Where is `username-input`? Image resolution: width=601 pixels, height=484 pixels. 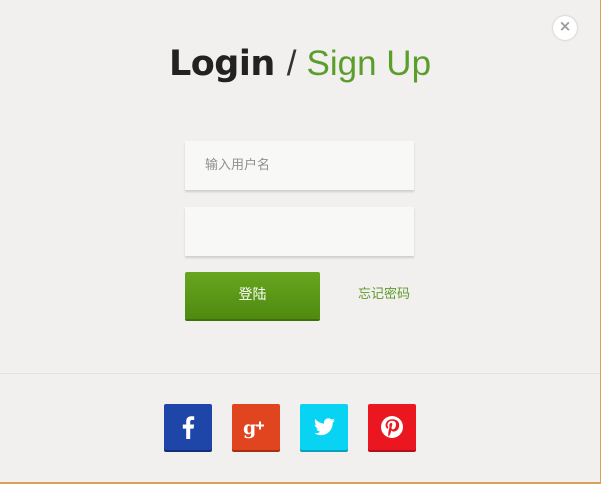 username-input is located at coordinates (299, 165).